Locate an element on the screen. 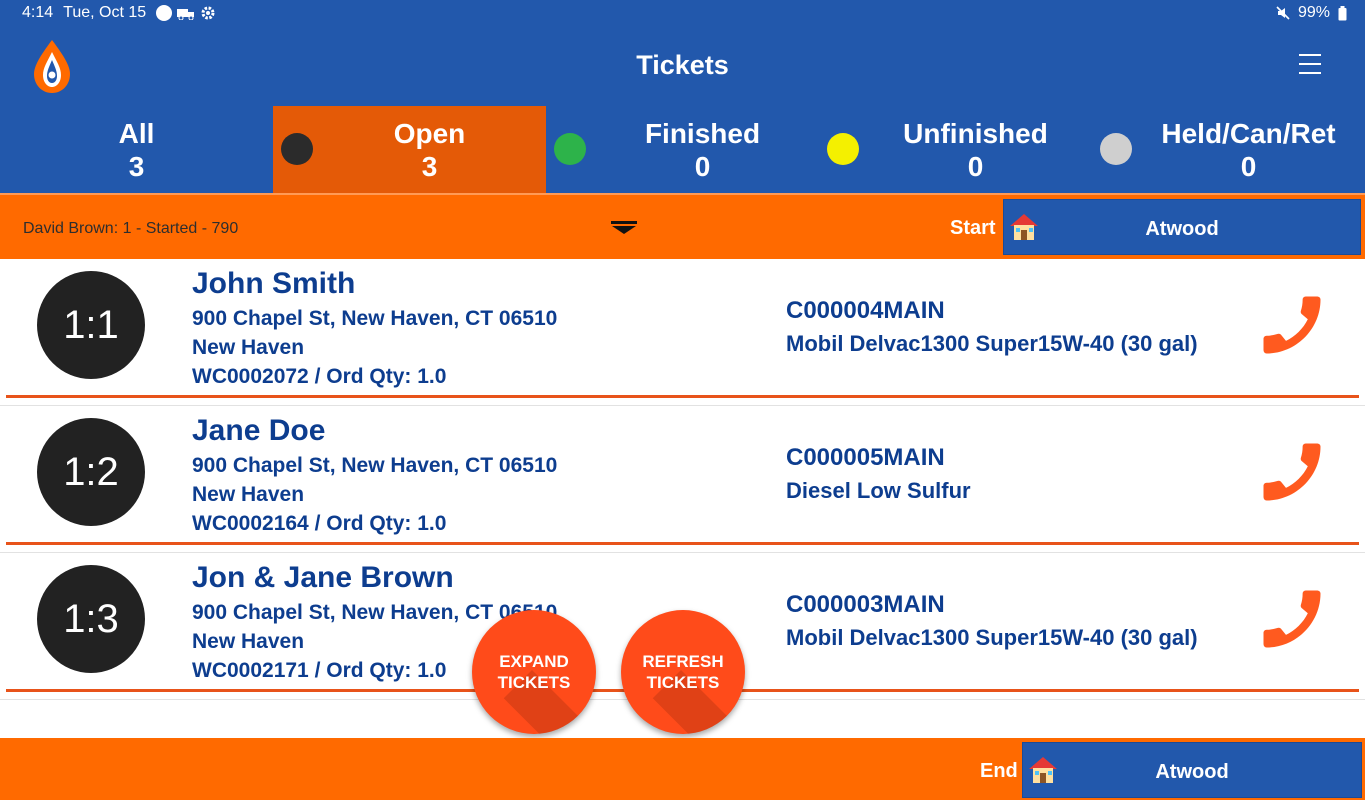 The image size is (1365, 800). start-label: Start is located at coordinates (973, 228).